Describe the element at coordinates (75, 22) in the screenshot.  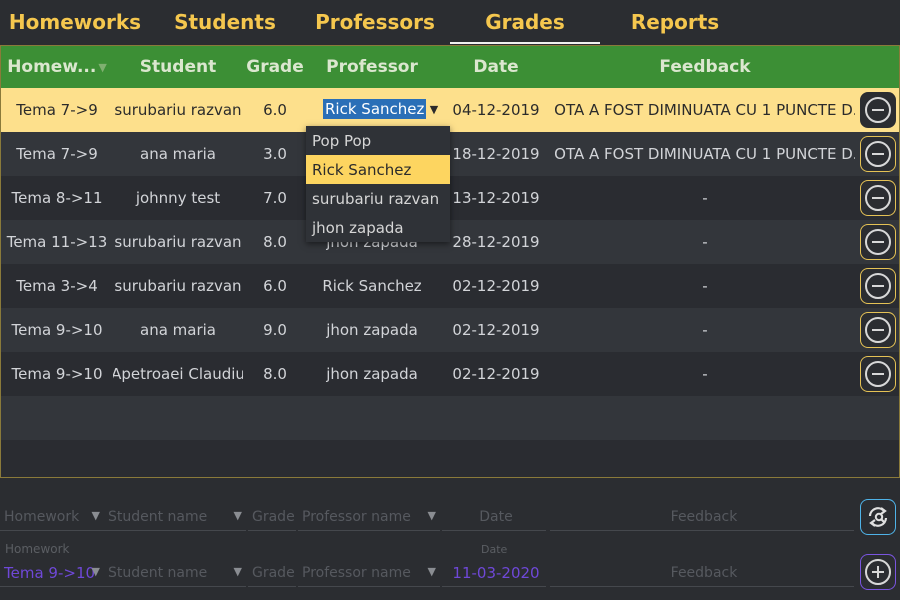
I see `tab-homeworks: Homeworks` at that location.